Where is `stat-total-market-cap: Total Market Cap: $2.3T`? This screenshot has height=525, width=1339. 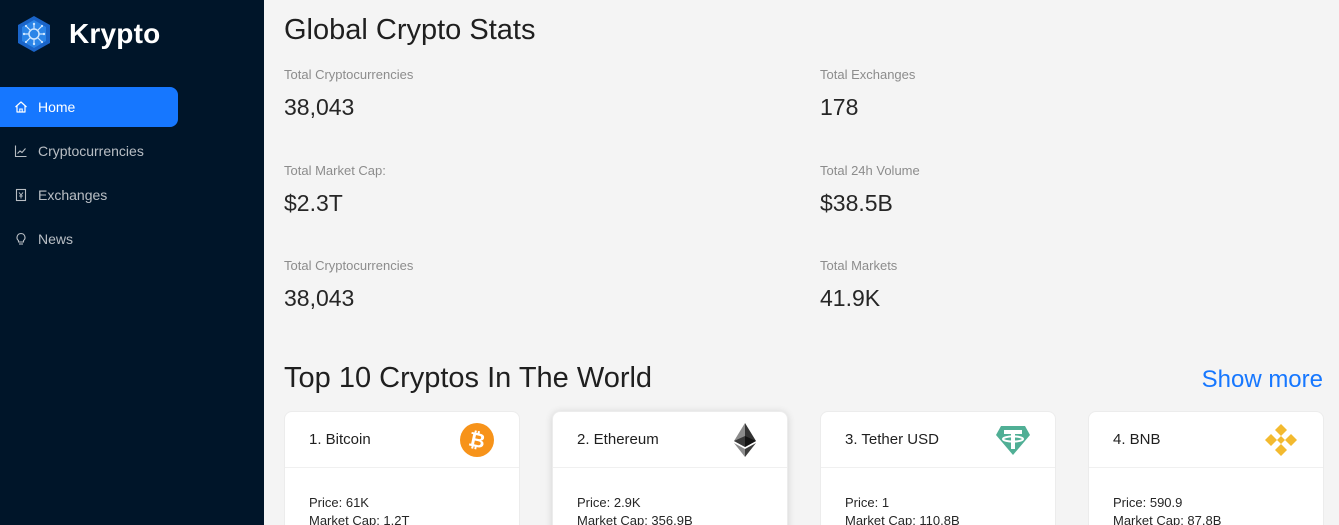
stat-total-market-cap: Total Market Cap: $2.3T is located at coordinates (335, 190).